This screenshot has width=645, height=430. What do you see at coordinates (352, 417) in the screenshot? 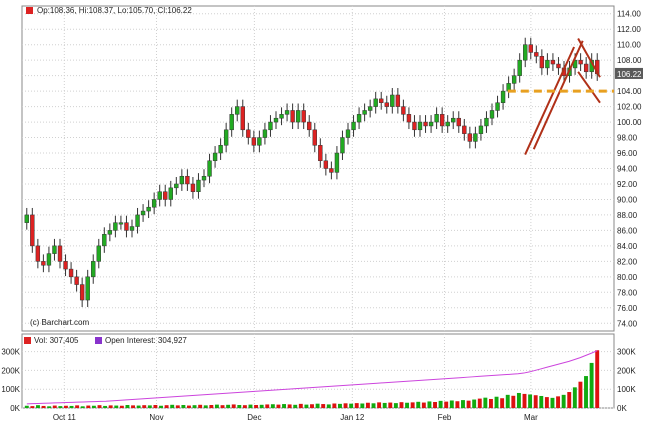
I see `x-tick-label: Jan 12` at bounding box center [352, 417].